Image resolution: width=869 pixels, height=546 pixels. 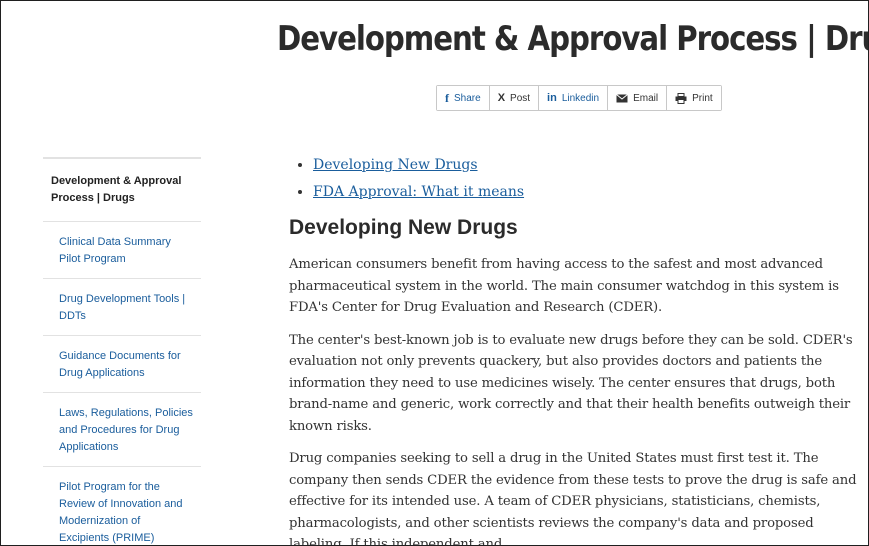 I want to click on print-icon, so click(x=681, y=98).